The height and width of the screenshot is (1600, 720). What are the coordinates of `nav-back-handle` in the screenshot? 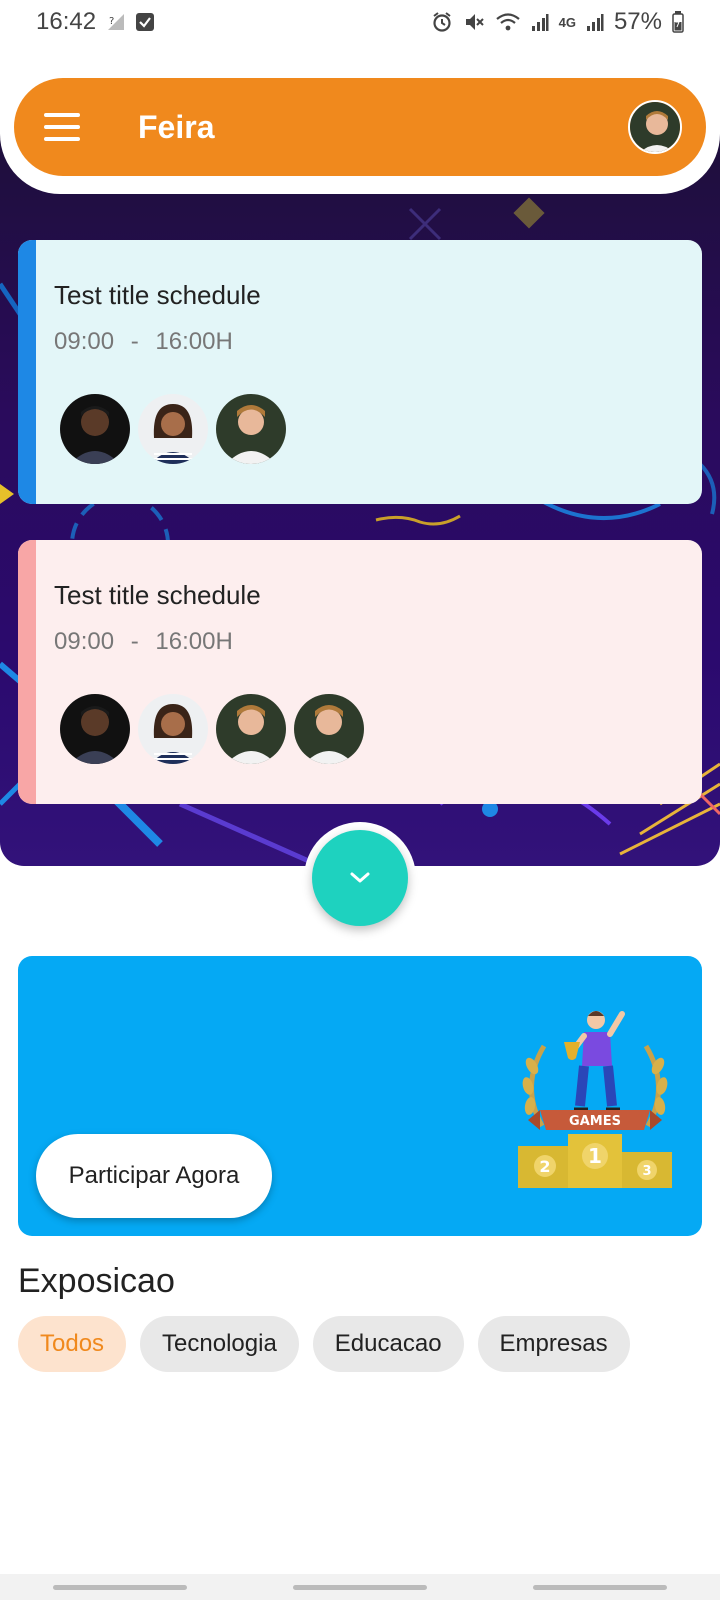 It's located at (600, 1587).